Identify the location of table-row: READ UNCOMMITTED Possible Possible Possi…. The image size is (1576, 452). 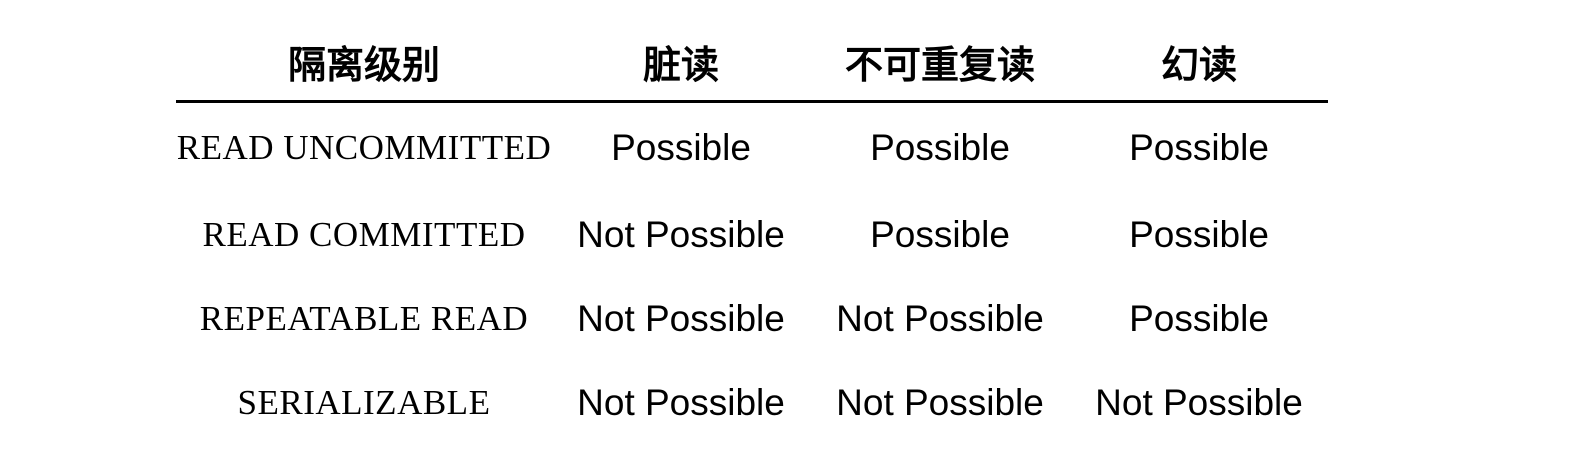
(752, 148).